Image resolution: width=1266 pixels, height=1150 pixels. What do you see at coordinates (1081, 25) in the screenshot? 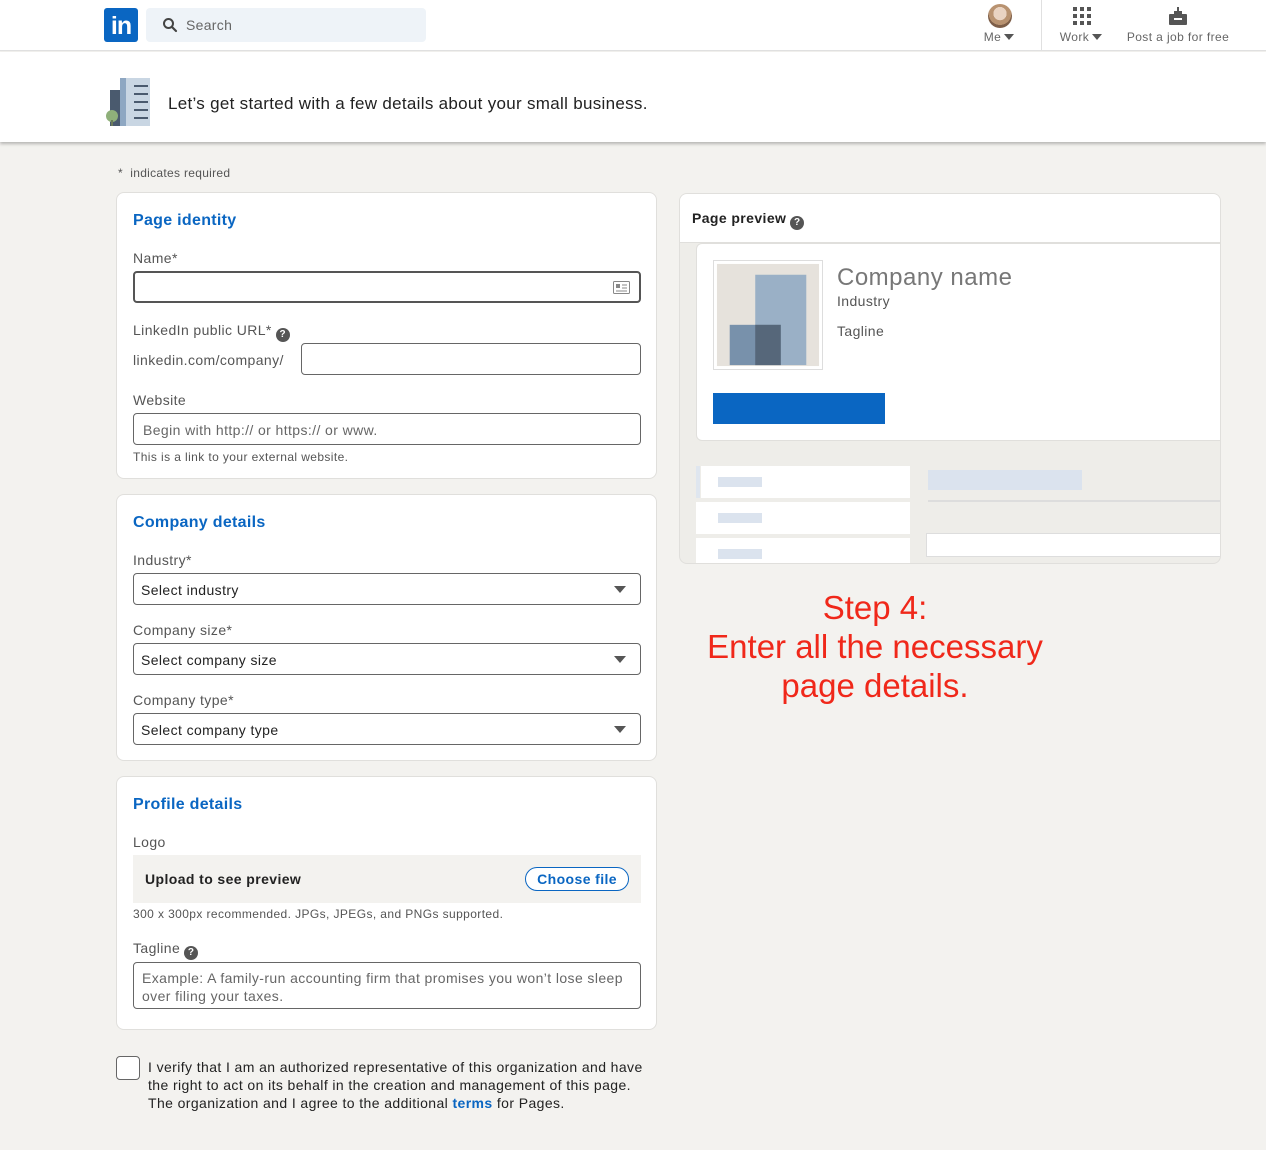
I see `nav-work: Work` at bounding box center [1081, 25].